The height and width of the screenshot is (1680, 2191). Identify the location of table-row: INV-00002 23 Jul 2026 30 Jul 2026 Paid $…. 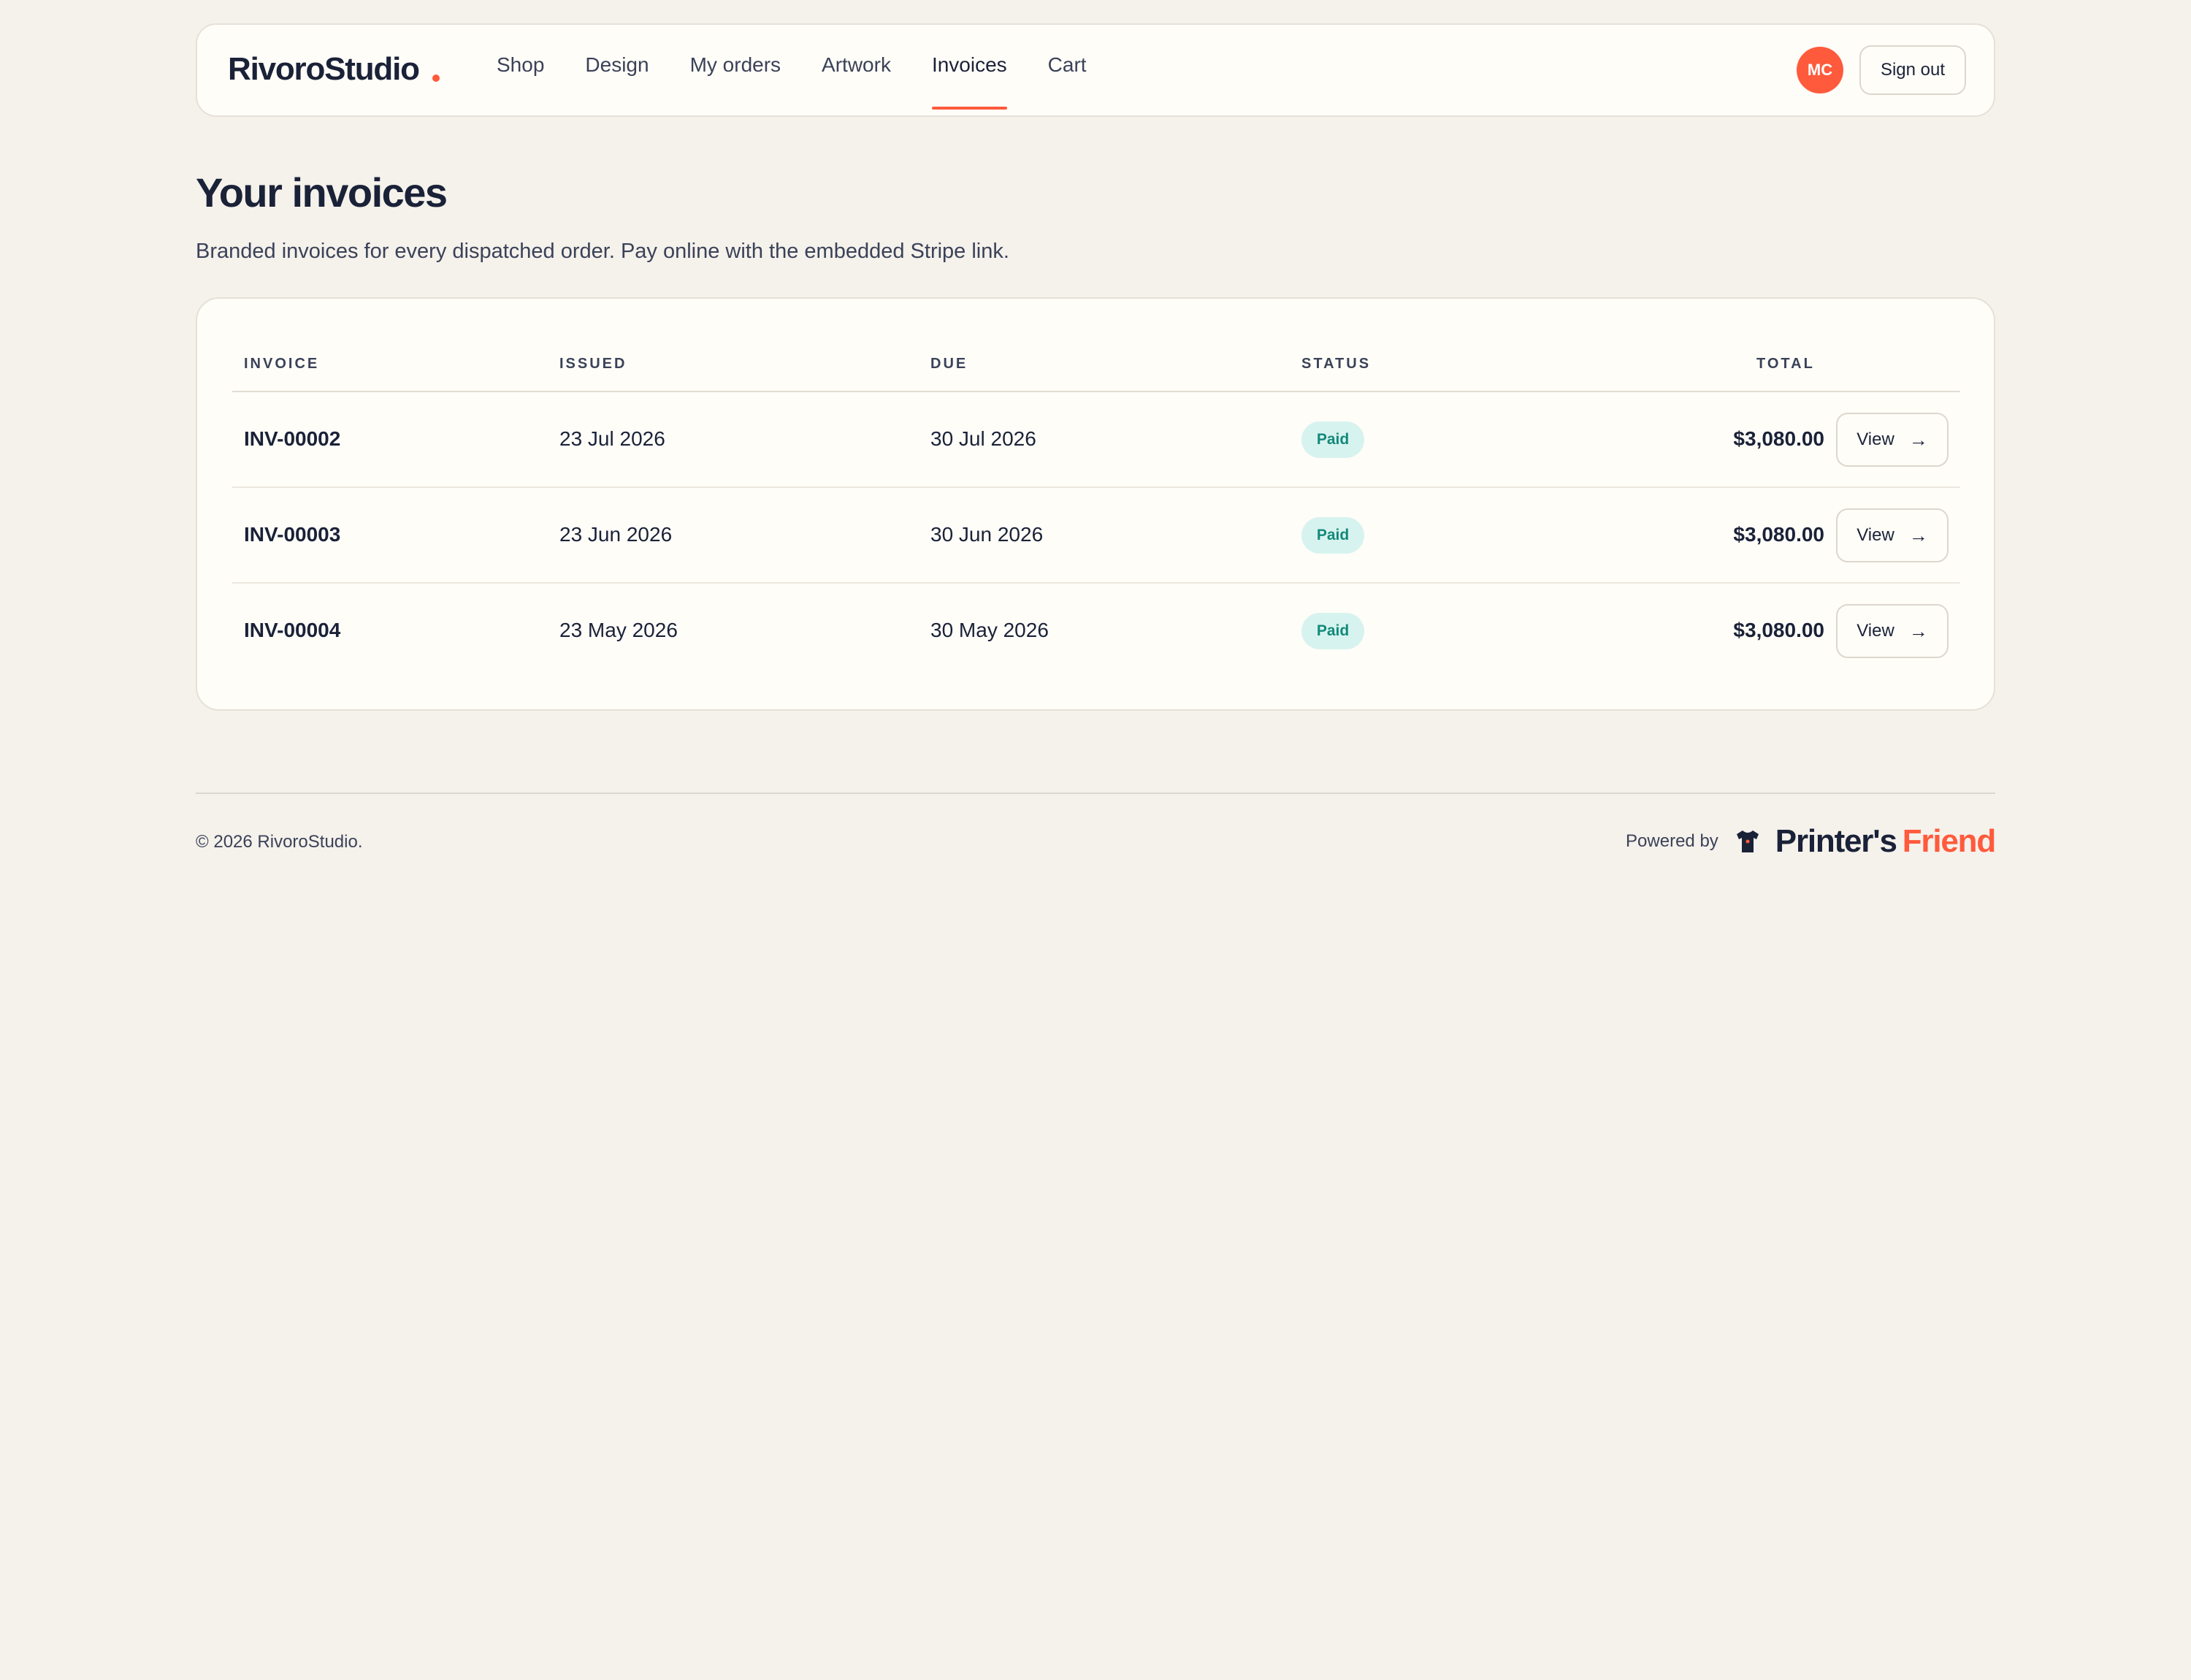
(1096, 440).